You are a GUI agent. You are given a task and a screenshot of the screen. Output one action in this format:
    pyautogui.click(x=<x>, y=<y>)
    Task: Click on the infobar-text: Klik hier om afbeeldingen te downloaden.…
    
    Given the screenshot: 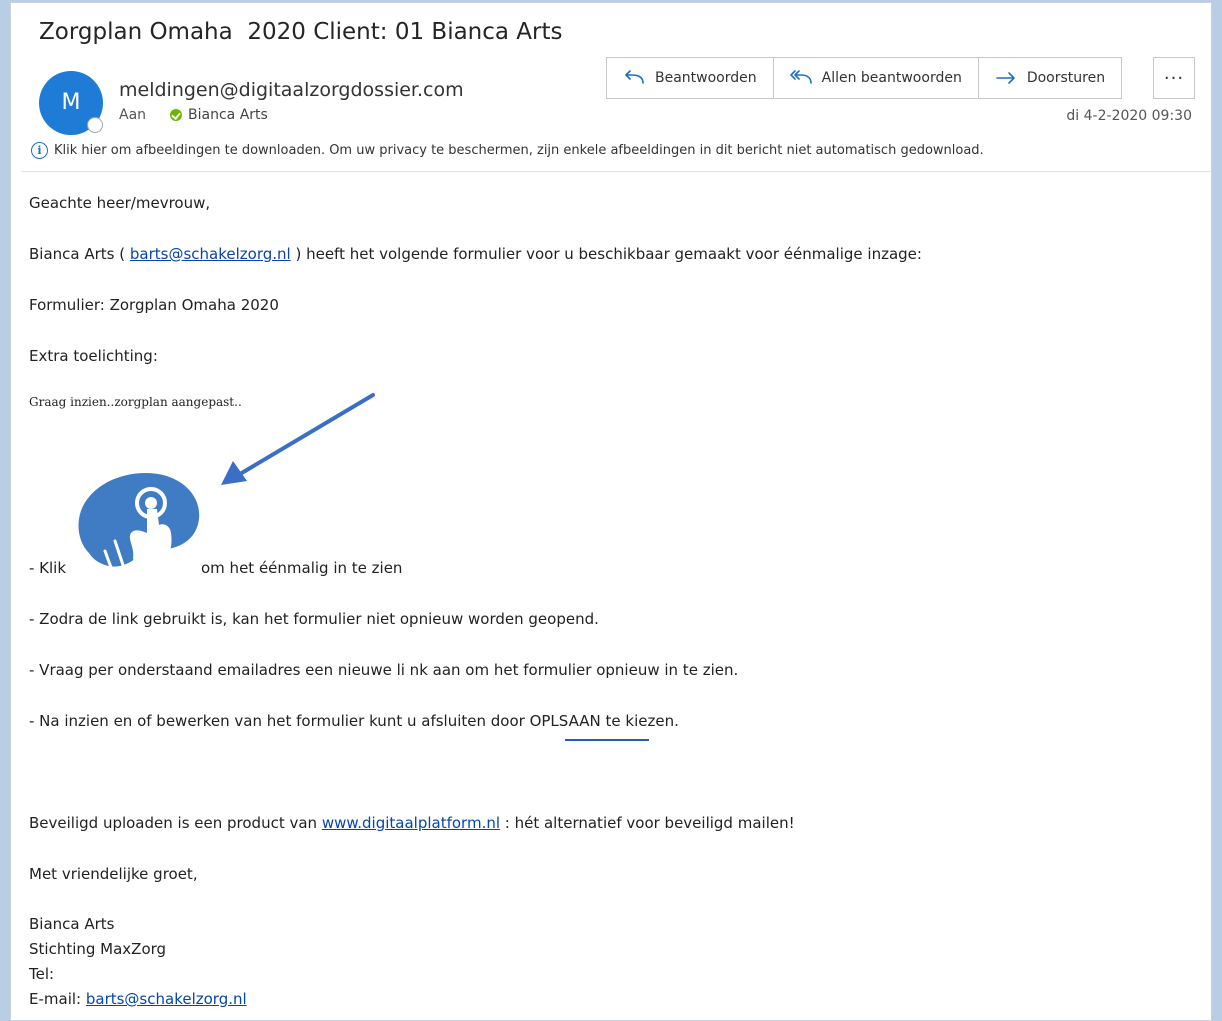 What is the action you would take?
    pyautogui.click(x=519, y=150)
    